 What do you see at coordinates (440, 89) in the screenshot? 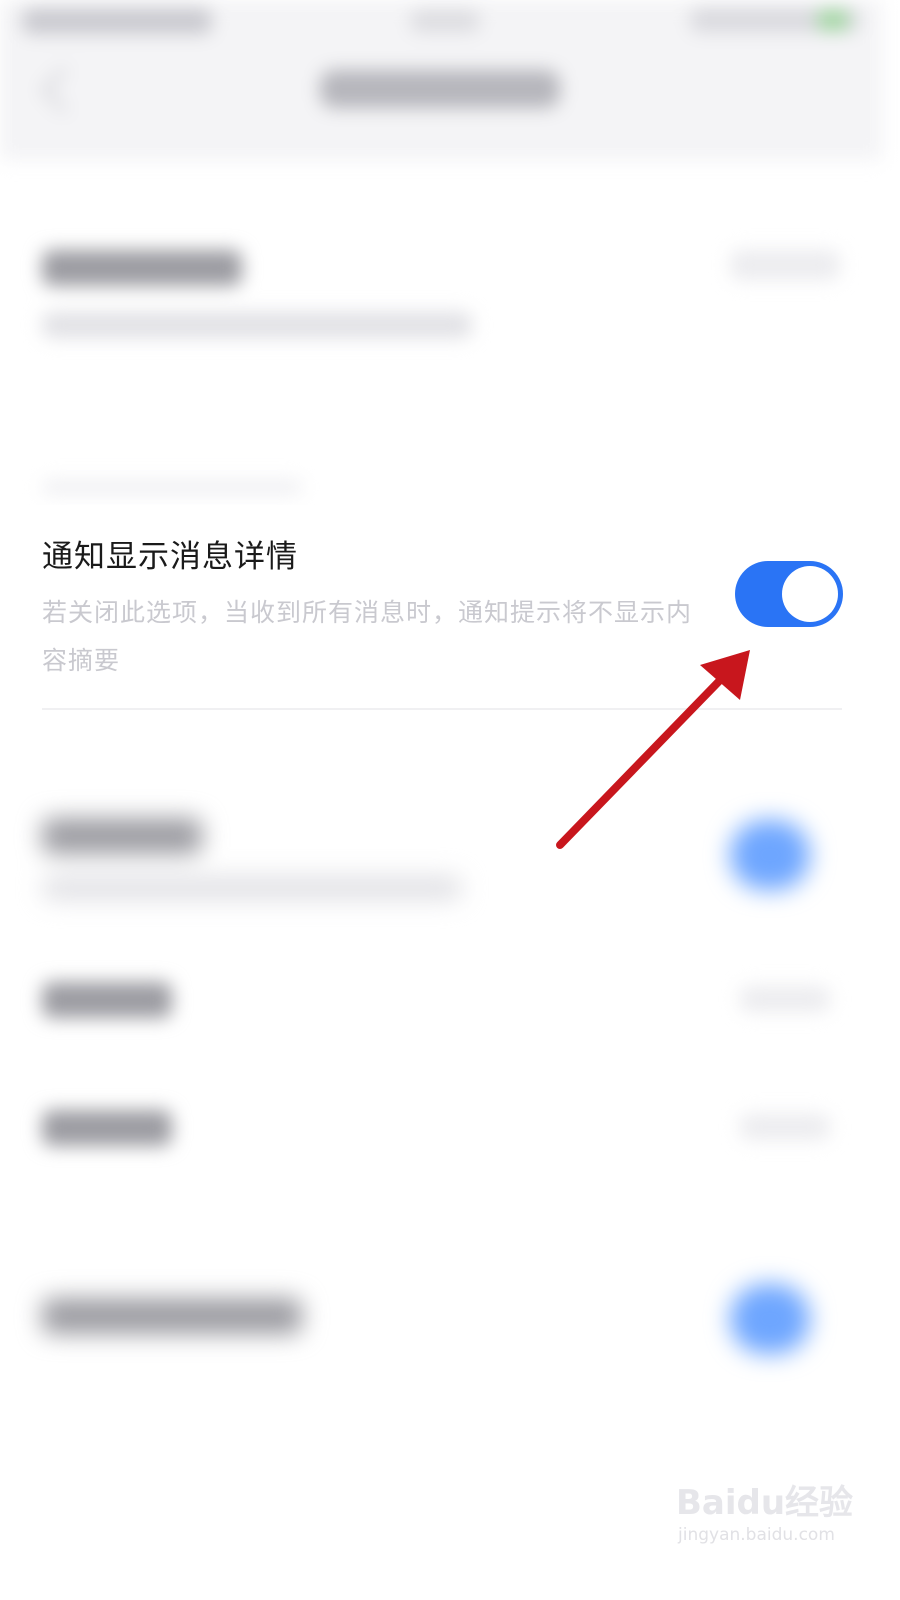
I see `page-title` at bounding box center [440, 89].